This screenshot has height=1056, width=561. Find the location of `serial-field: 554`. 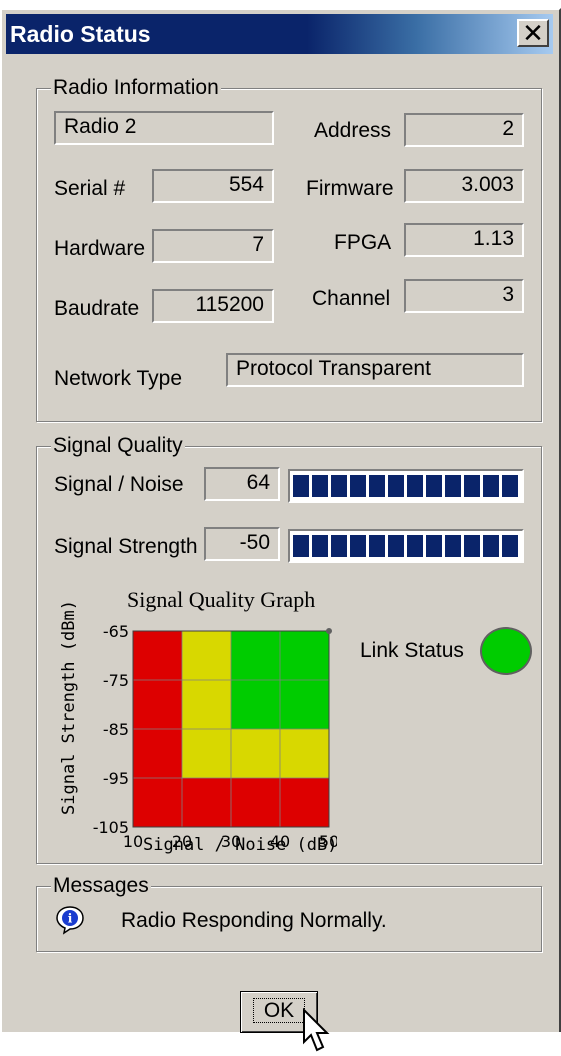

serial-field: 554 is located at coordinates (213, 186).